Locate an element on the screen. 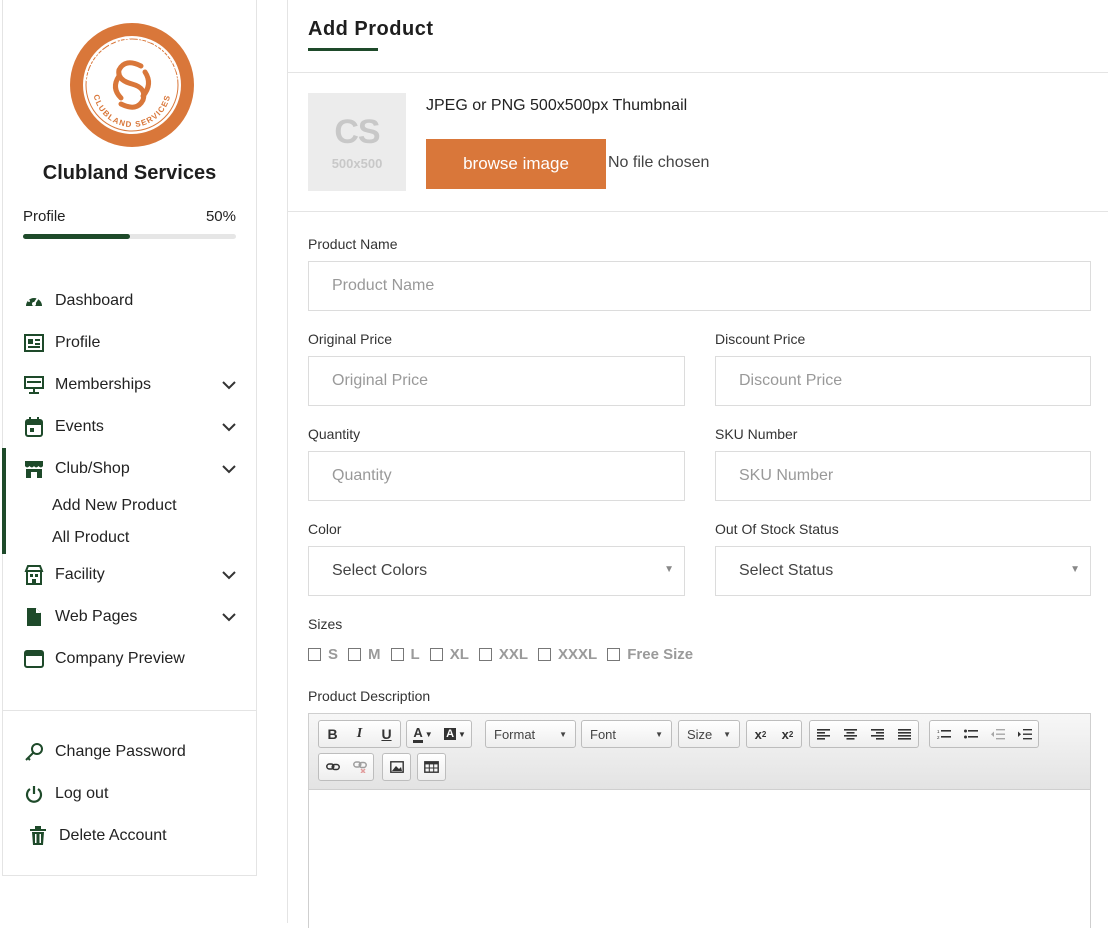  toolbar-basic-styles: B I U is located at coordinates (359, 734).